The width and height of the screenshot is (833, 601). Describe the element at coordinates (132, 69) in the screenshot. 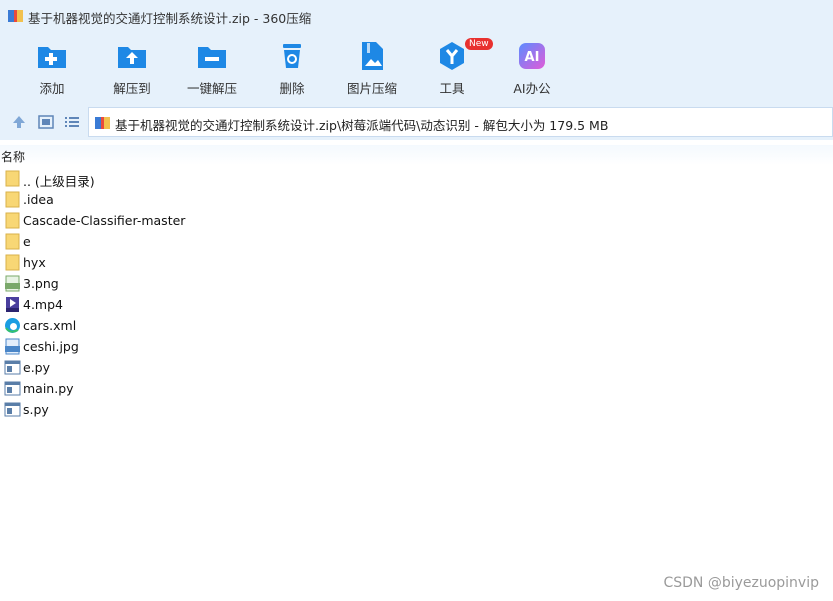

I see `extract-to-button: 解压到` at that location.